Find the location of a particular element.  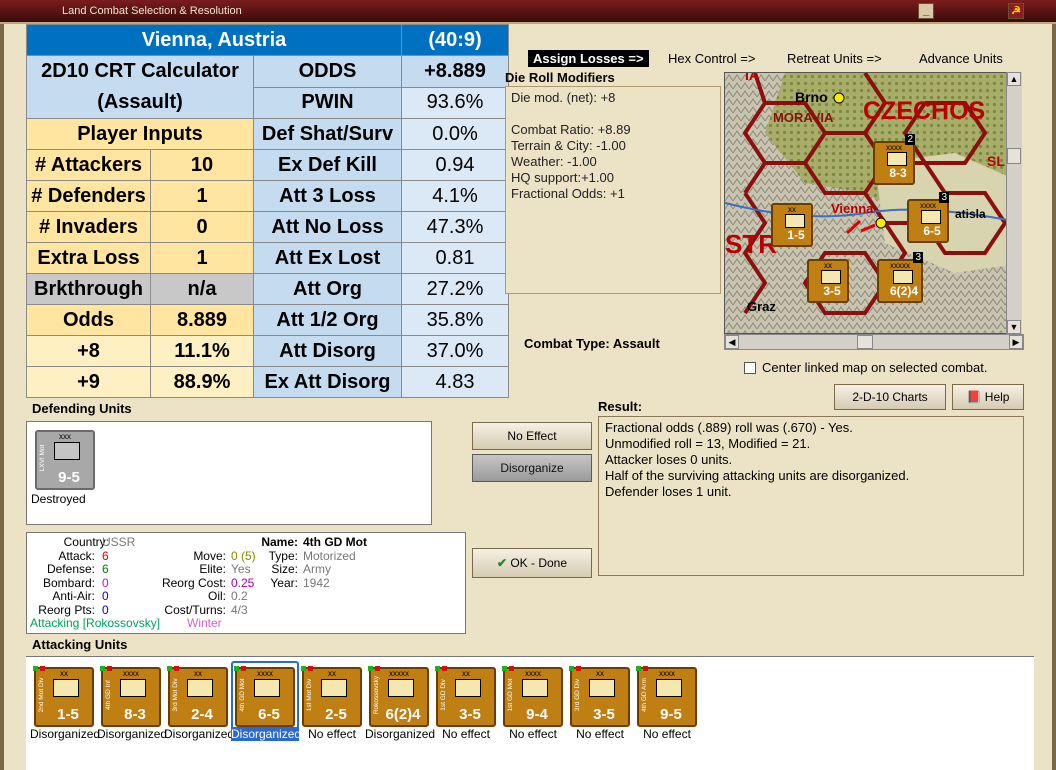

crt-value: +8.889 is located at coordinates (455, 71).